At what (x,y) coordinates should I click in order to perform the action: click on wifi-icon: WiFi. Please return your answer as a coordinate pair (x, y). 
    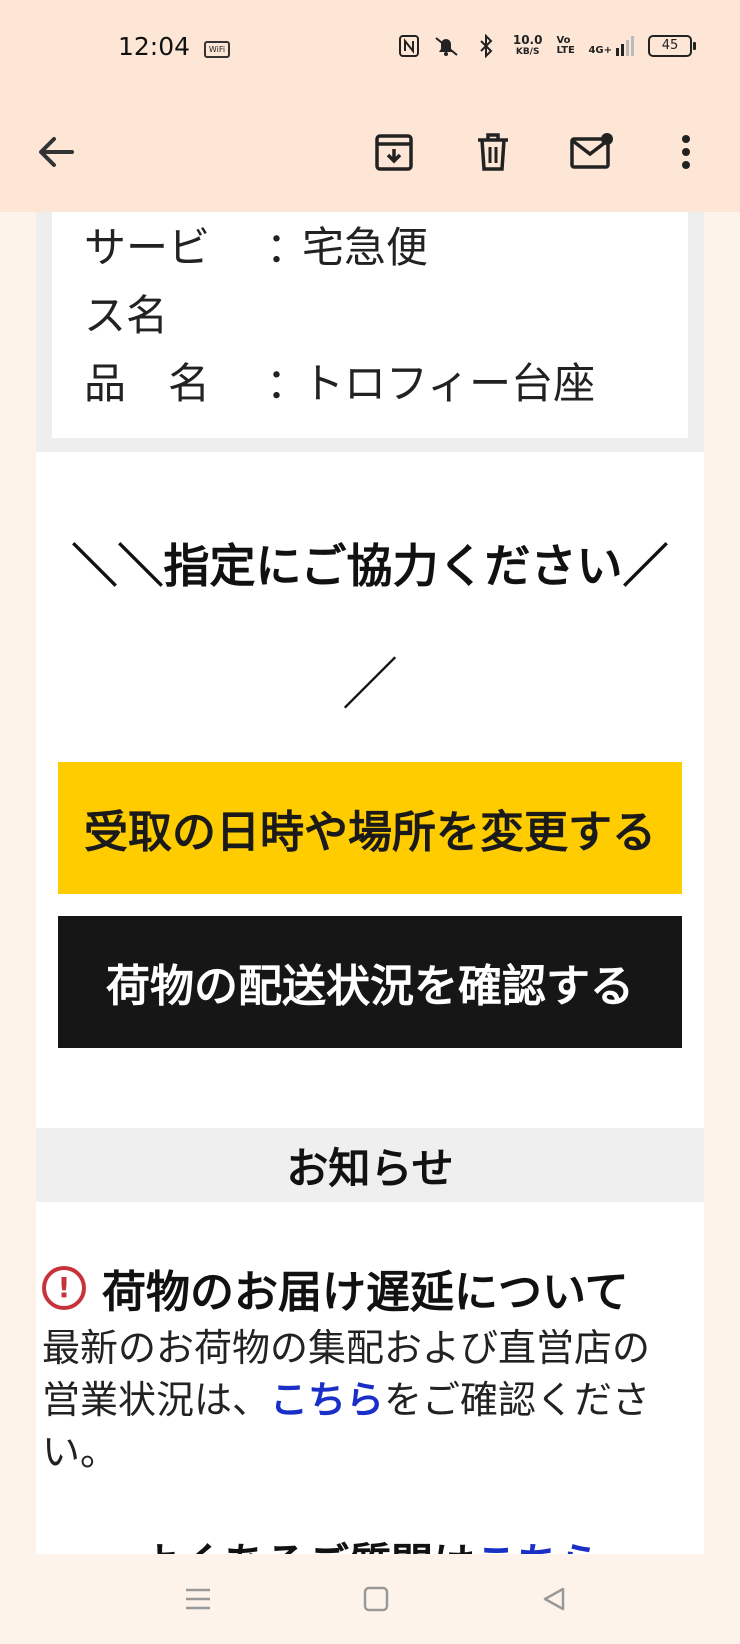
    Looking at the image, I should click on (217, 49).